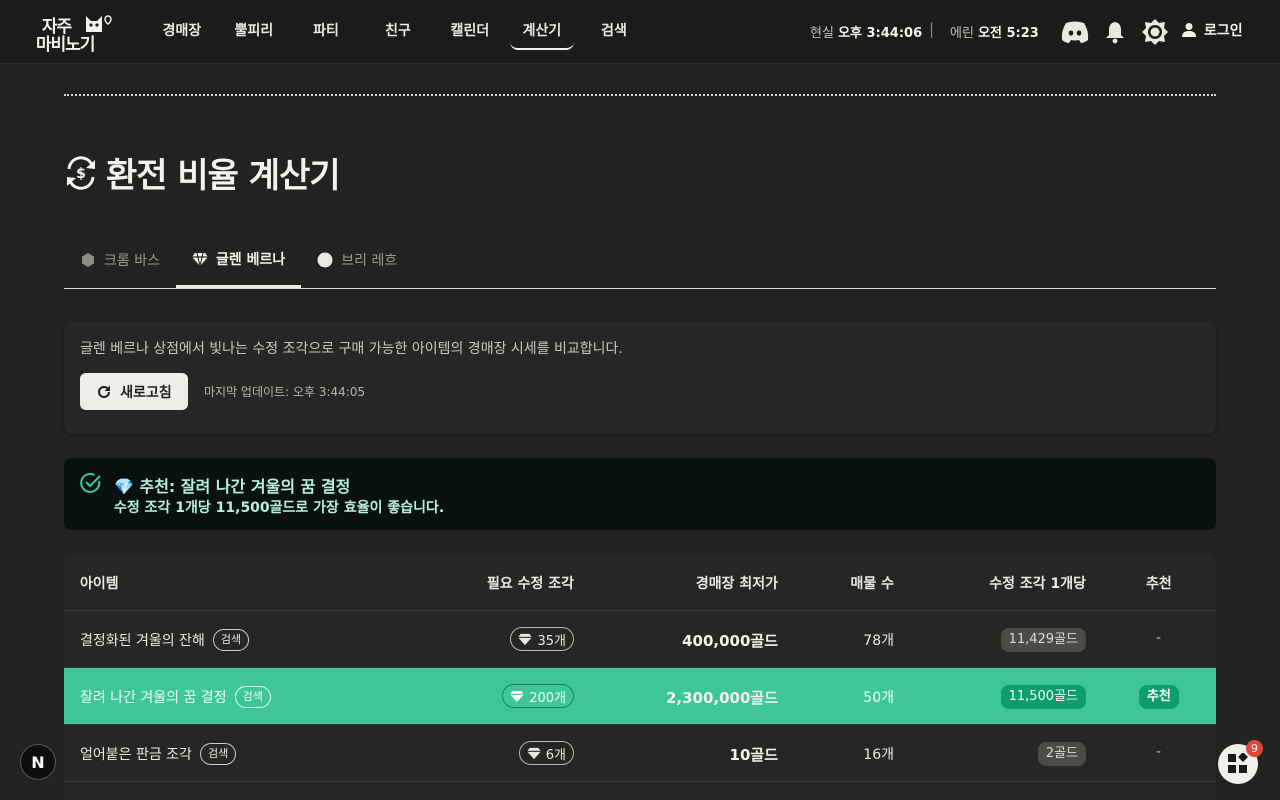  I want to click on cat-logo-icon, so click(99, 23).